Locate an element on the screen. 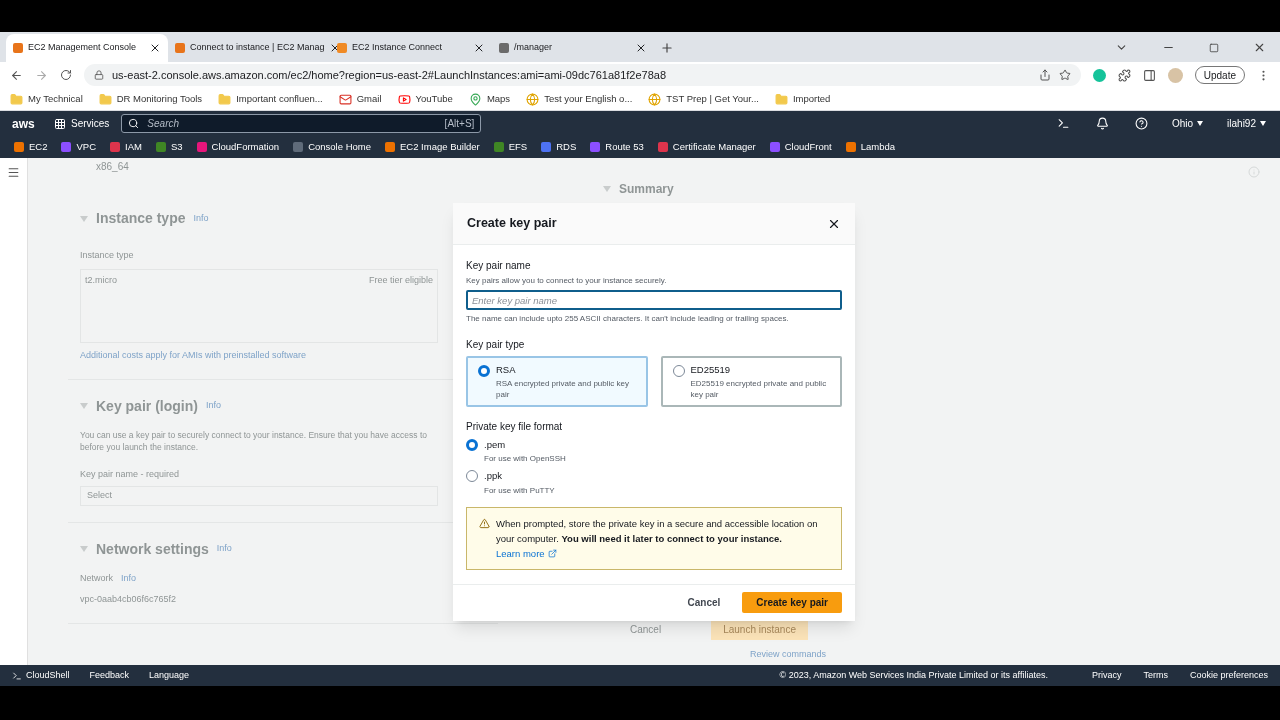 This screenshot has height=720, width=1280. bookmark: Gmail is located at coordinates (360, 99).